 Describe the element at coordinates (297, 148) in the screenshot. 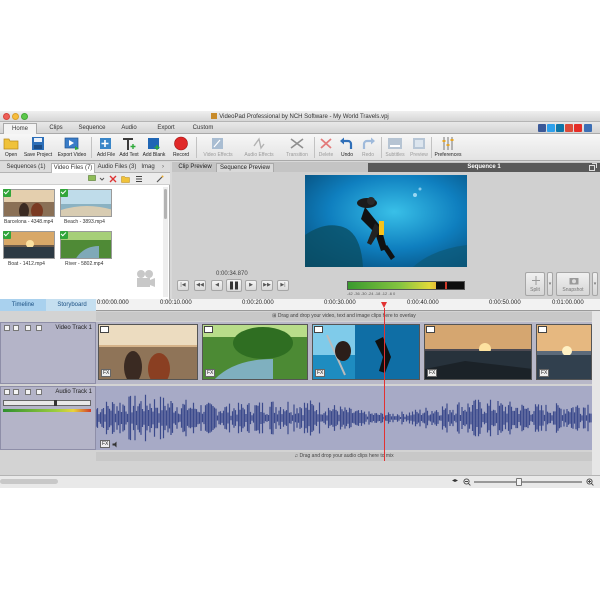

I see `transition-button: Transition` at that location.